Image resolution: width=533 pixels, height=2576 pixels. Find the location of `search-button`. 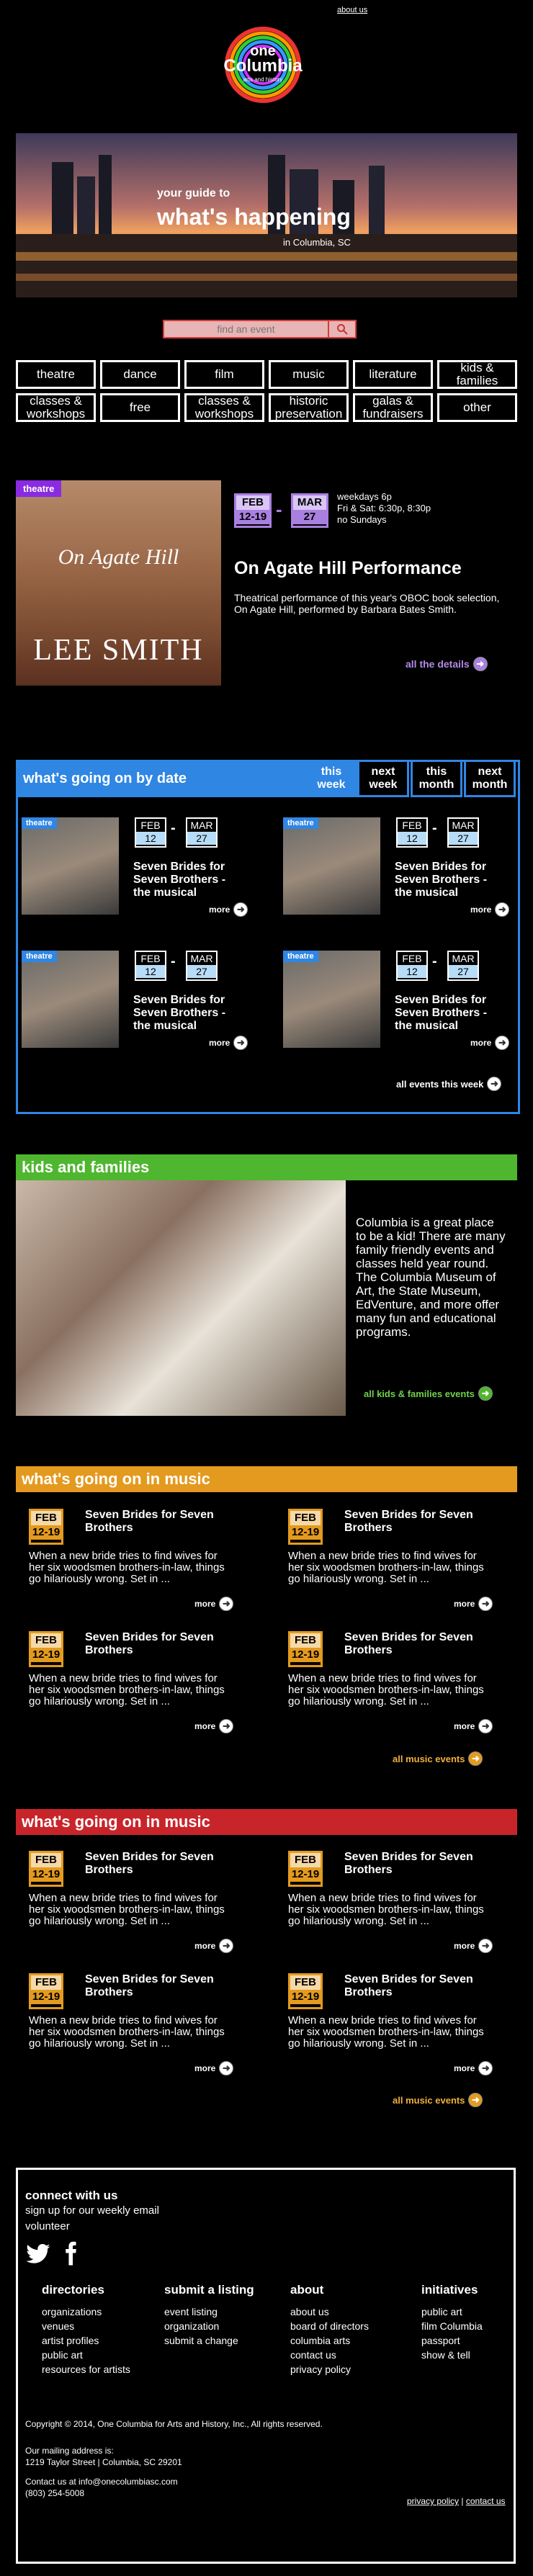

search-button is located at coordinates (341, 329).